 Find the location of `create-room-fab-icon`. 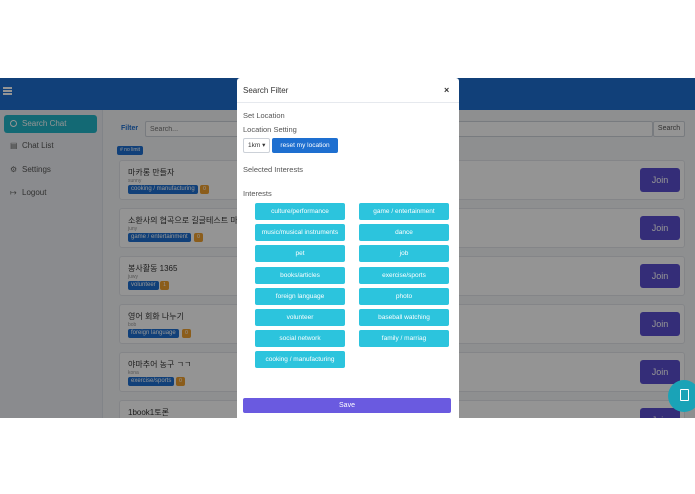

create-room-fab-icon is located at coordinates (681, 396).